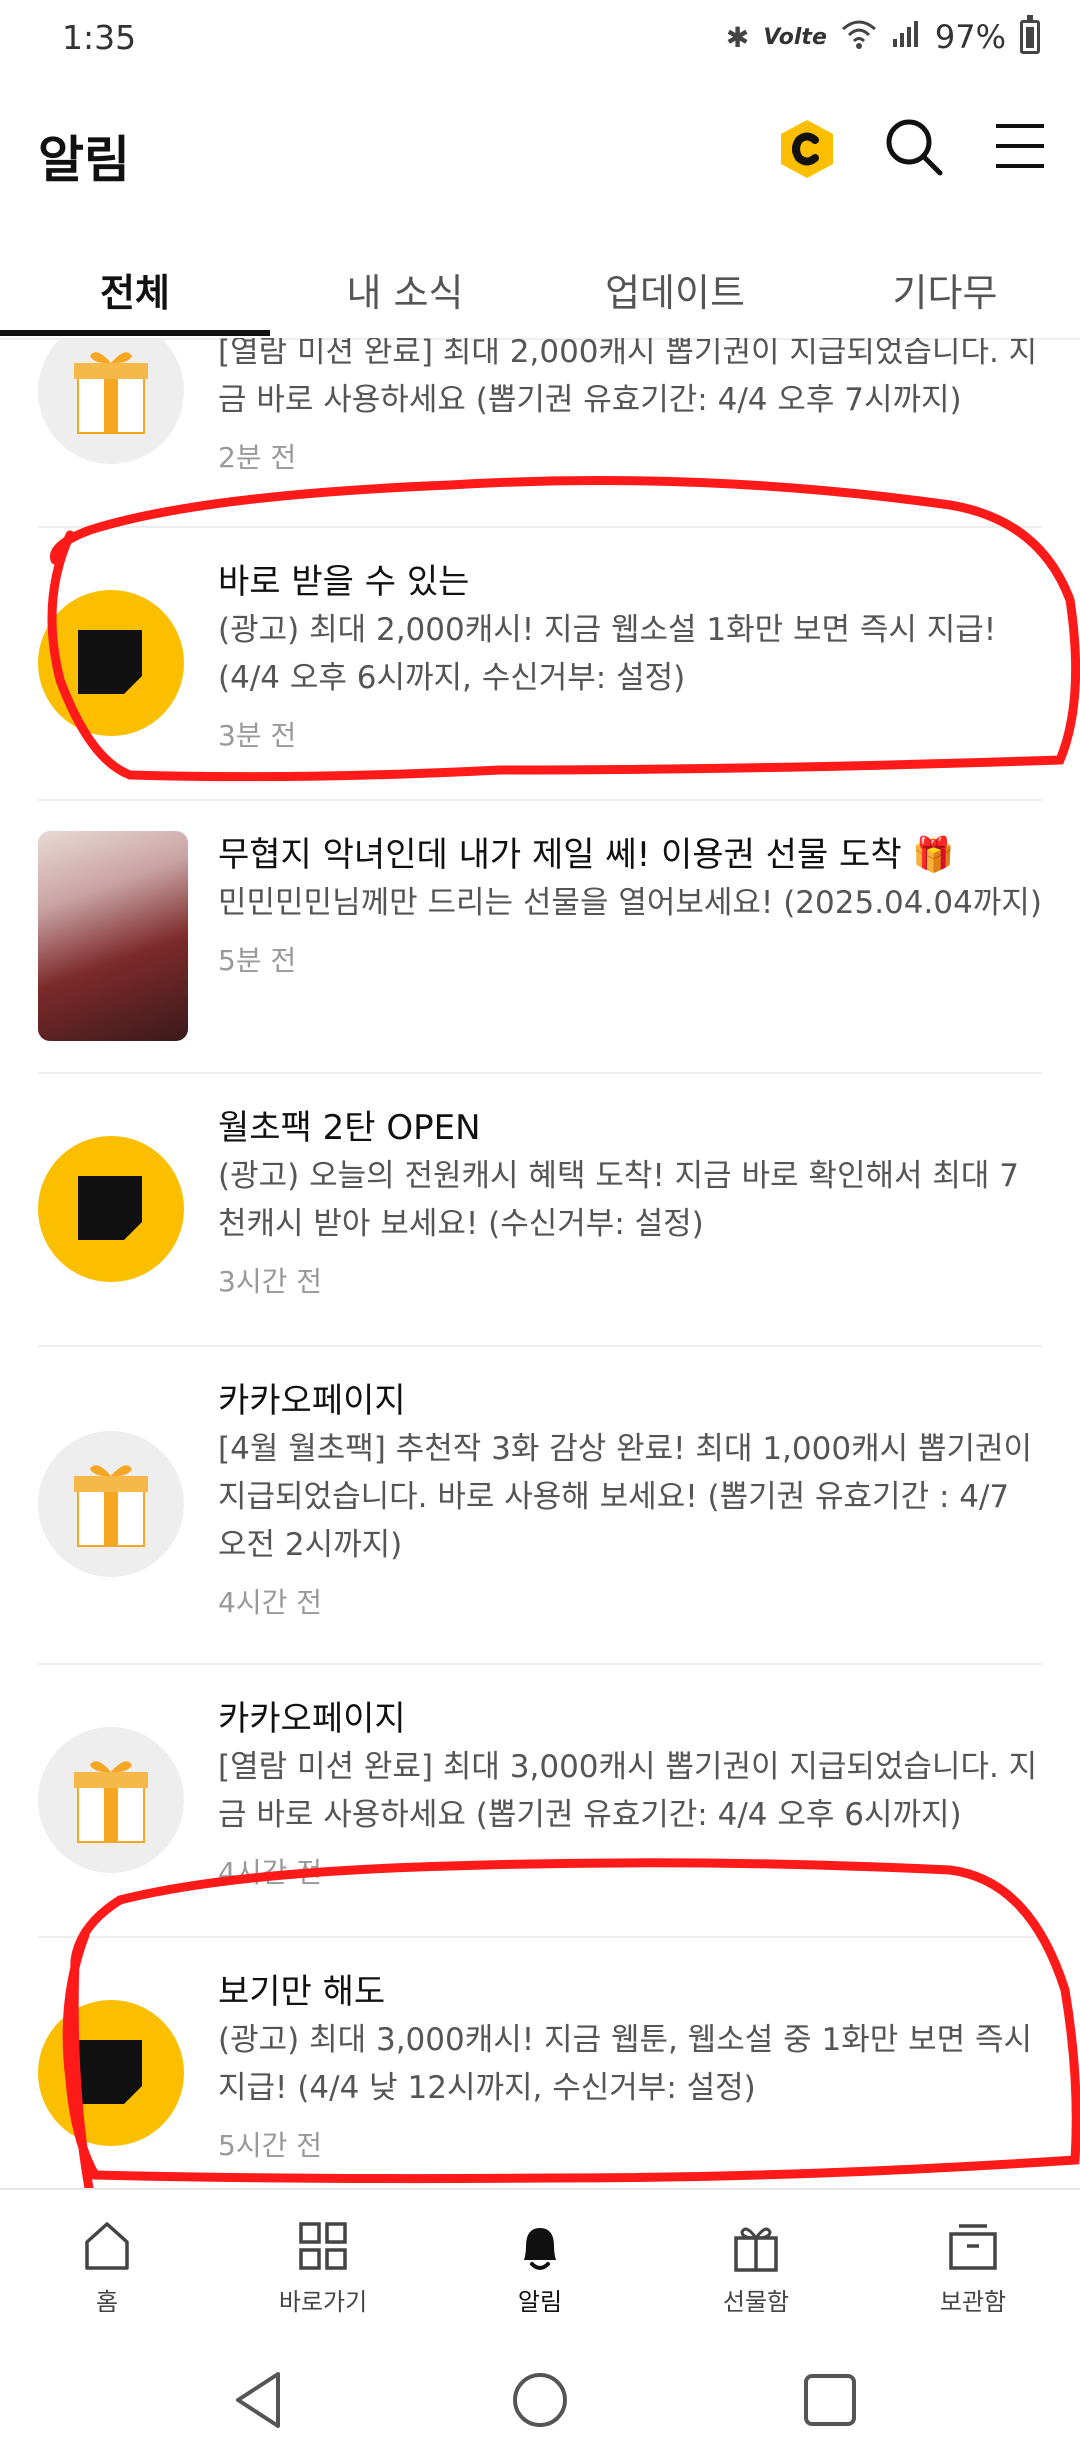 This screenshot has width=1080, height=2460. What do you see at coordinates (135, 289) in the screenshot?
I see `tab-all: 전체` at bounding box center [135, 289].